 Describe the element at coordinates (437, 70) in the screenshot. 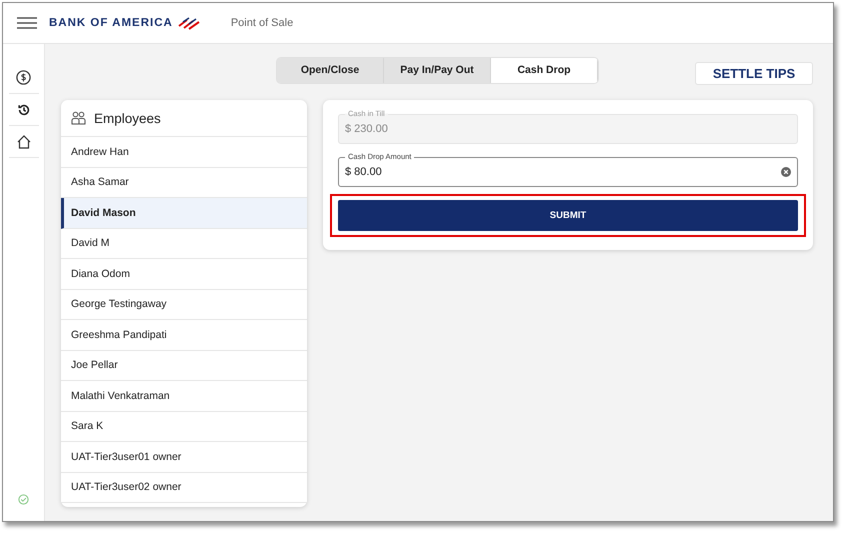

I see `tab: Pay In/Pay Out` at that location.